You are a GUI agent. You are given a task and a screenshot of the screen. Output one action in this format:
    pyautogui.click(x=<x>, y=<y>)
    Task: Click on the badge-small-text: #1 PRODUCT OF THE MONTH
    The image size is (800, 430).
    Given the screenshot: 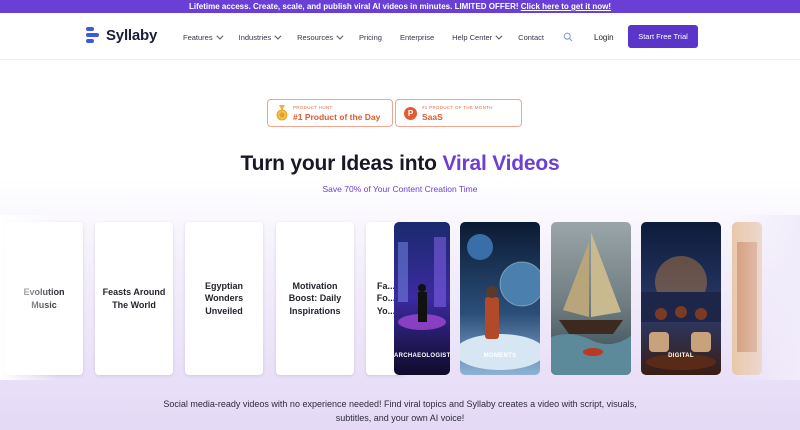 What is the action you would take?
    pyautogui.click(x=457, y=107)
    